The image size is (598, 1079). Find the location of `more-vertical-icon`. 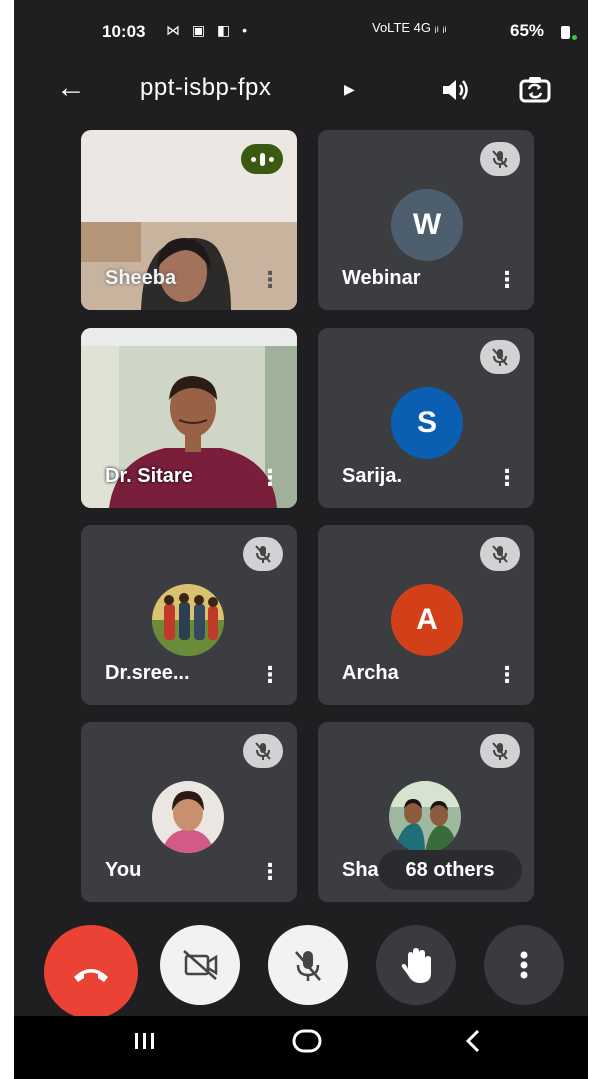

more-vertical-icon is located at coordinates (524, 965).